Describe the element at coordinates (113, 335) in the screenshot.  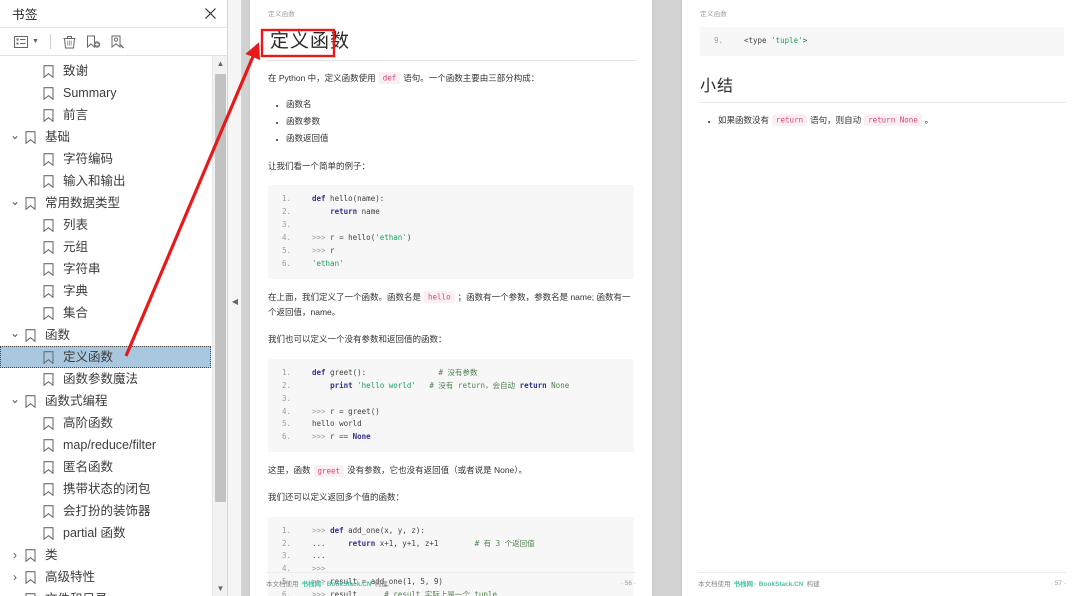
I see `bookmark-item: ⌄ 函数` at that location.